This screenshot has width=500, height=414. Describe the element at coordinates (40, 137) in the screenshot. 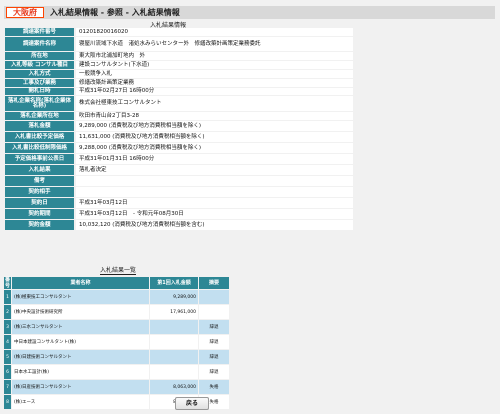

I see `detail-label: 入札書比較予定価格` at that location.